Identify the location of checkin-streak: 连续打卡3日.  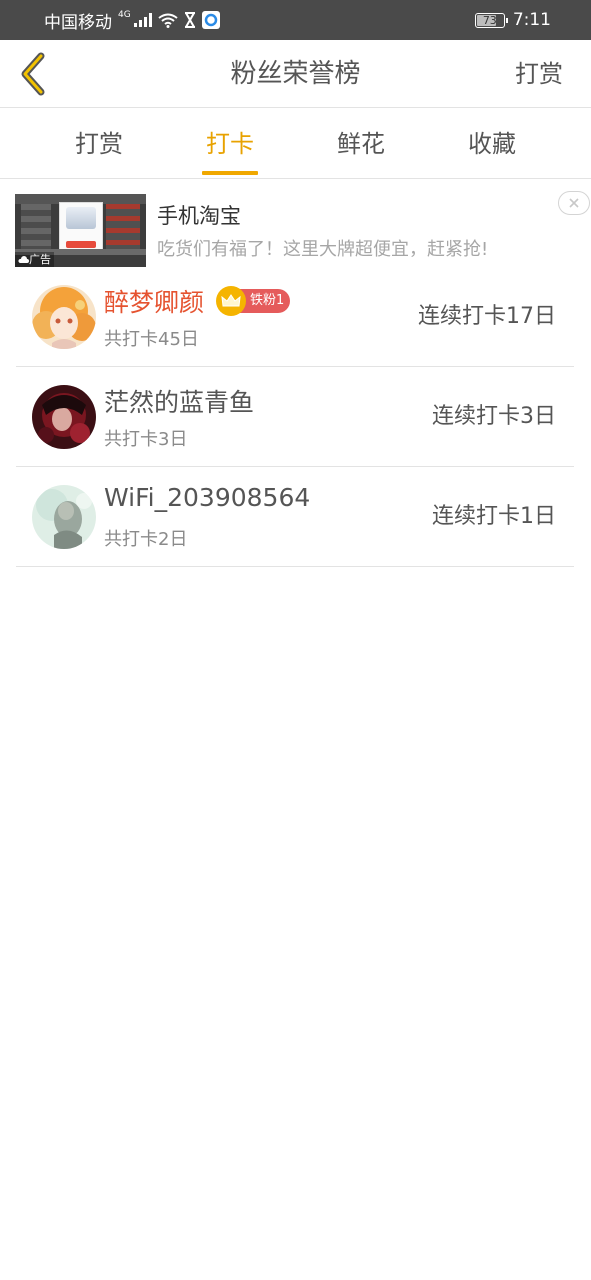
(494, 416).